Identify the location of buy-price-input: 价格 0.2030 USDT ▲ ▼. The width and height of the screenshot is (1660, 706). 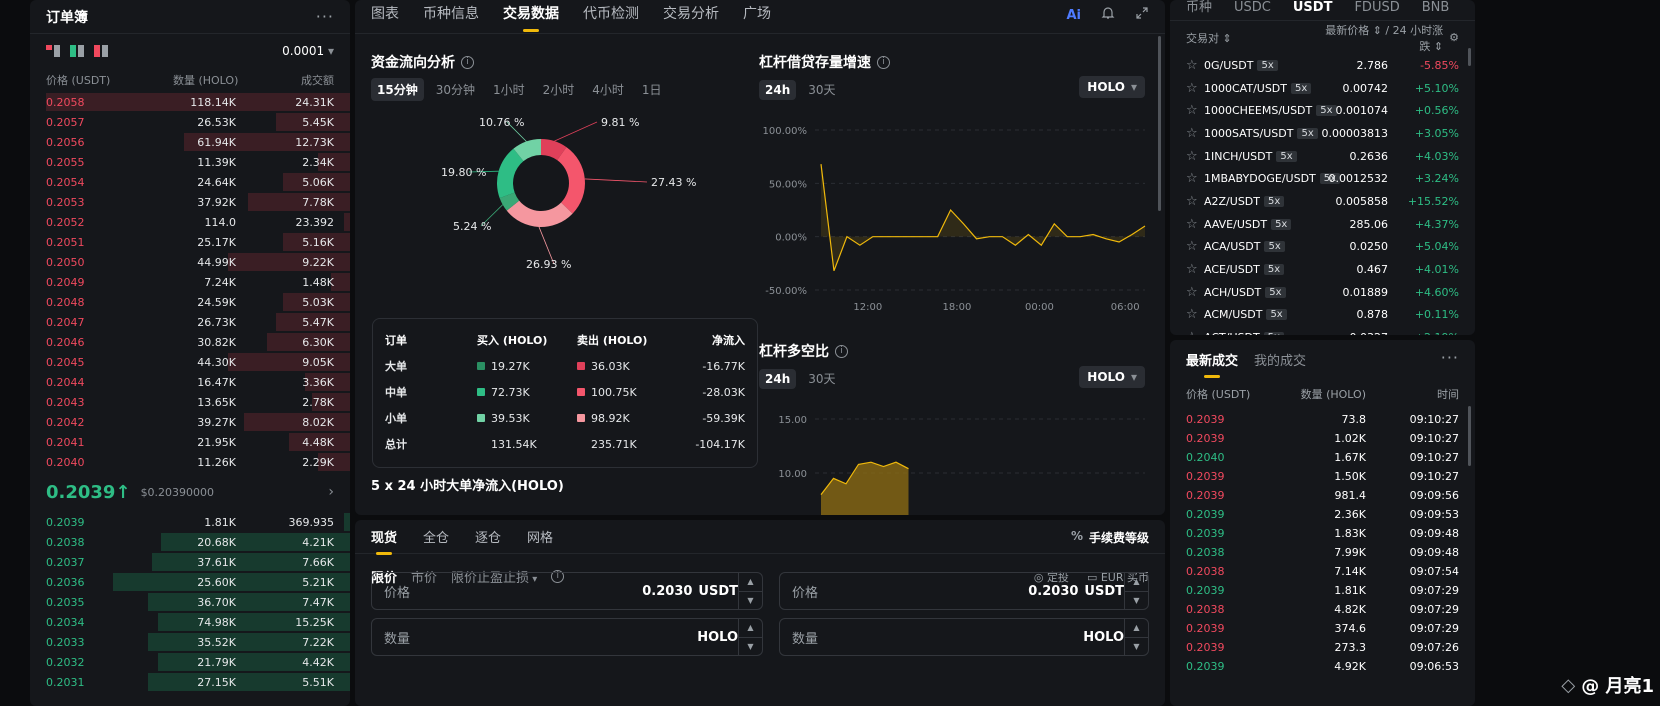
(567, 591).